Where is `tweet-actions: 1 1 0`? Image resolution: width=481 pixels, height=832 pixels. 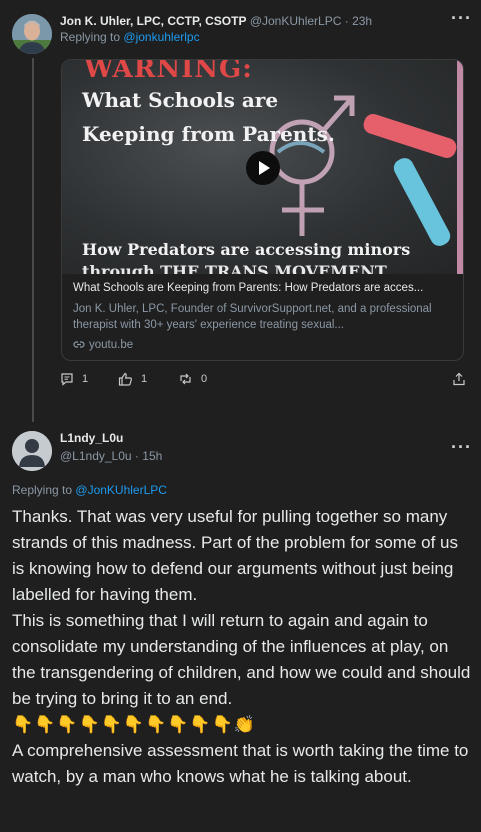
tweet-actions: 1 1 0 is located at coordinates (265, 381).